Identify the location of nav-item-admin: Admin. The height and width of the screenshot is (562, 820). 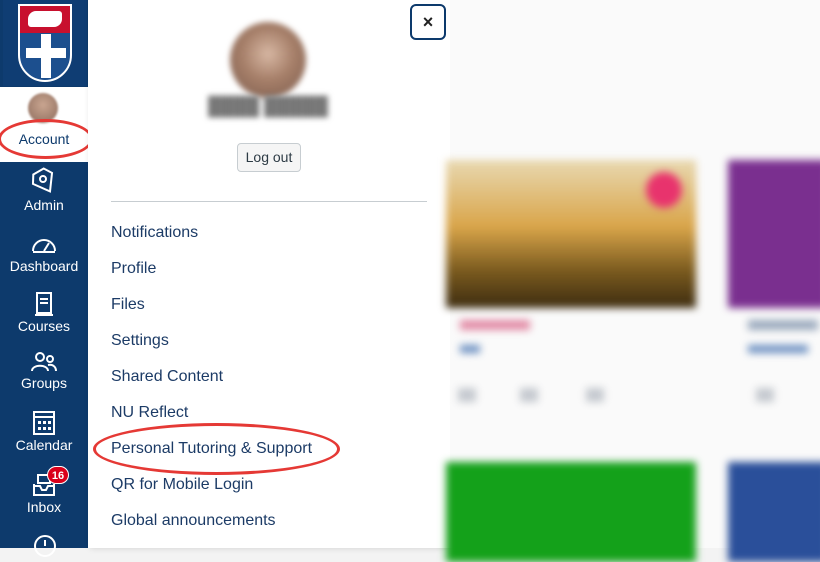
(44, 189).